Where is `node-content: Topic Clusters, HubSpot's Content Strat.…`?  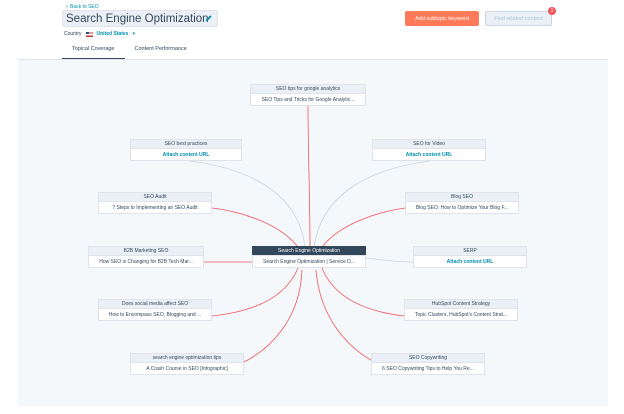 node-content: Topic Clusters, HubSpot's Content Strat.… is located at coordinates (461, 314).